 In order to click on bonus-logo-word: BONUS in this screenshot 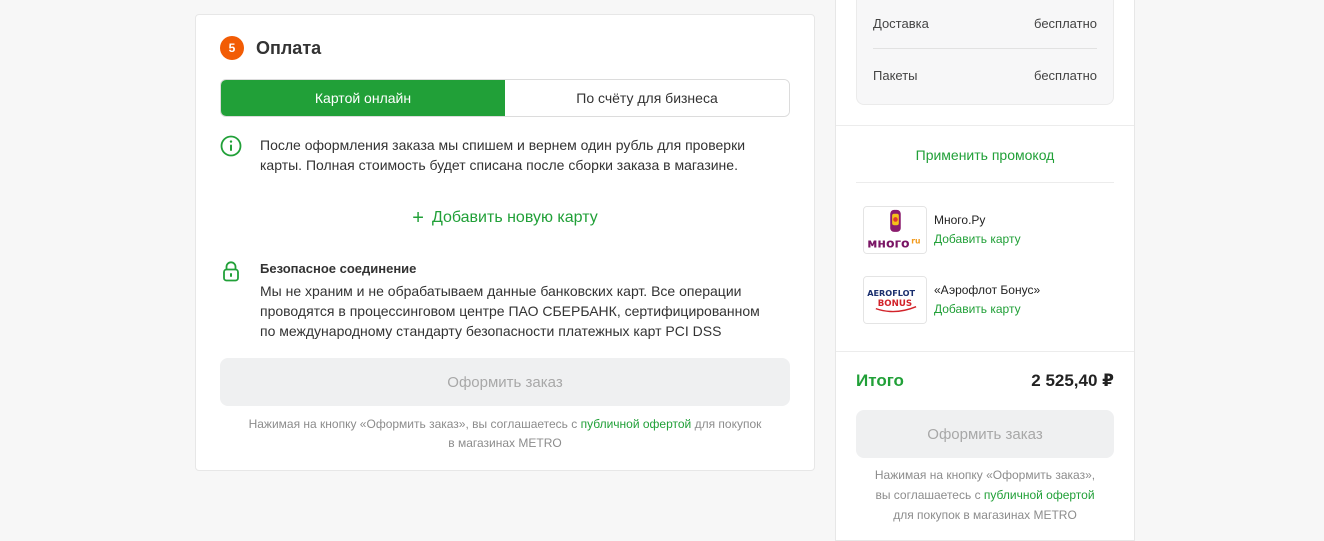, I will do `click(895, 304)`.